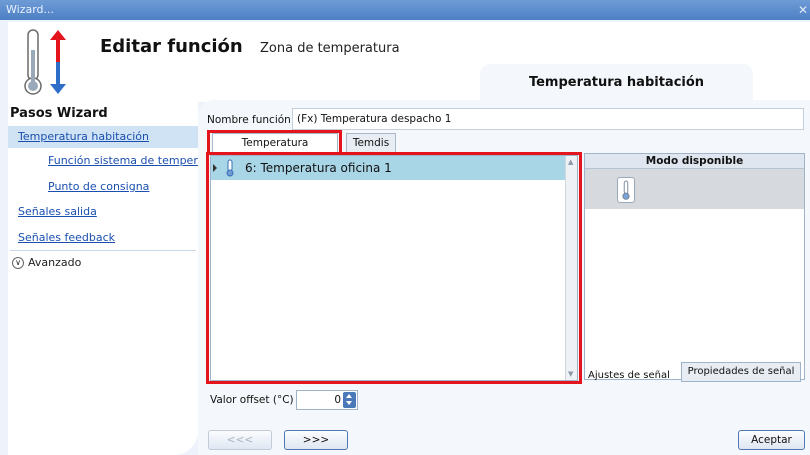 The height and width of the screenshot is (455, 810). I want to click on chevron-down-icon: ∨, so click(18, 262).